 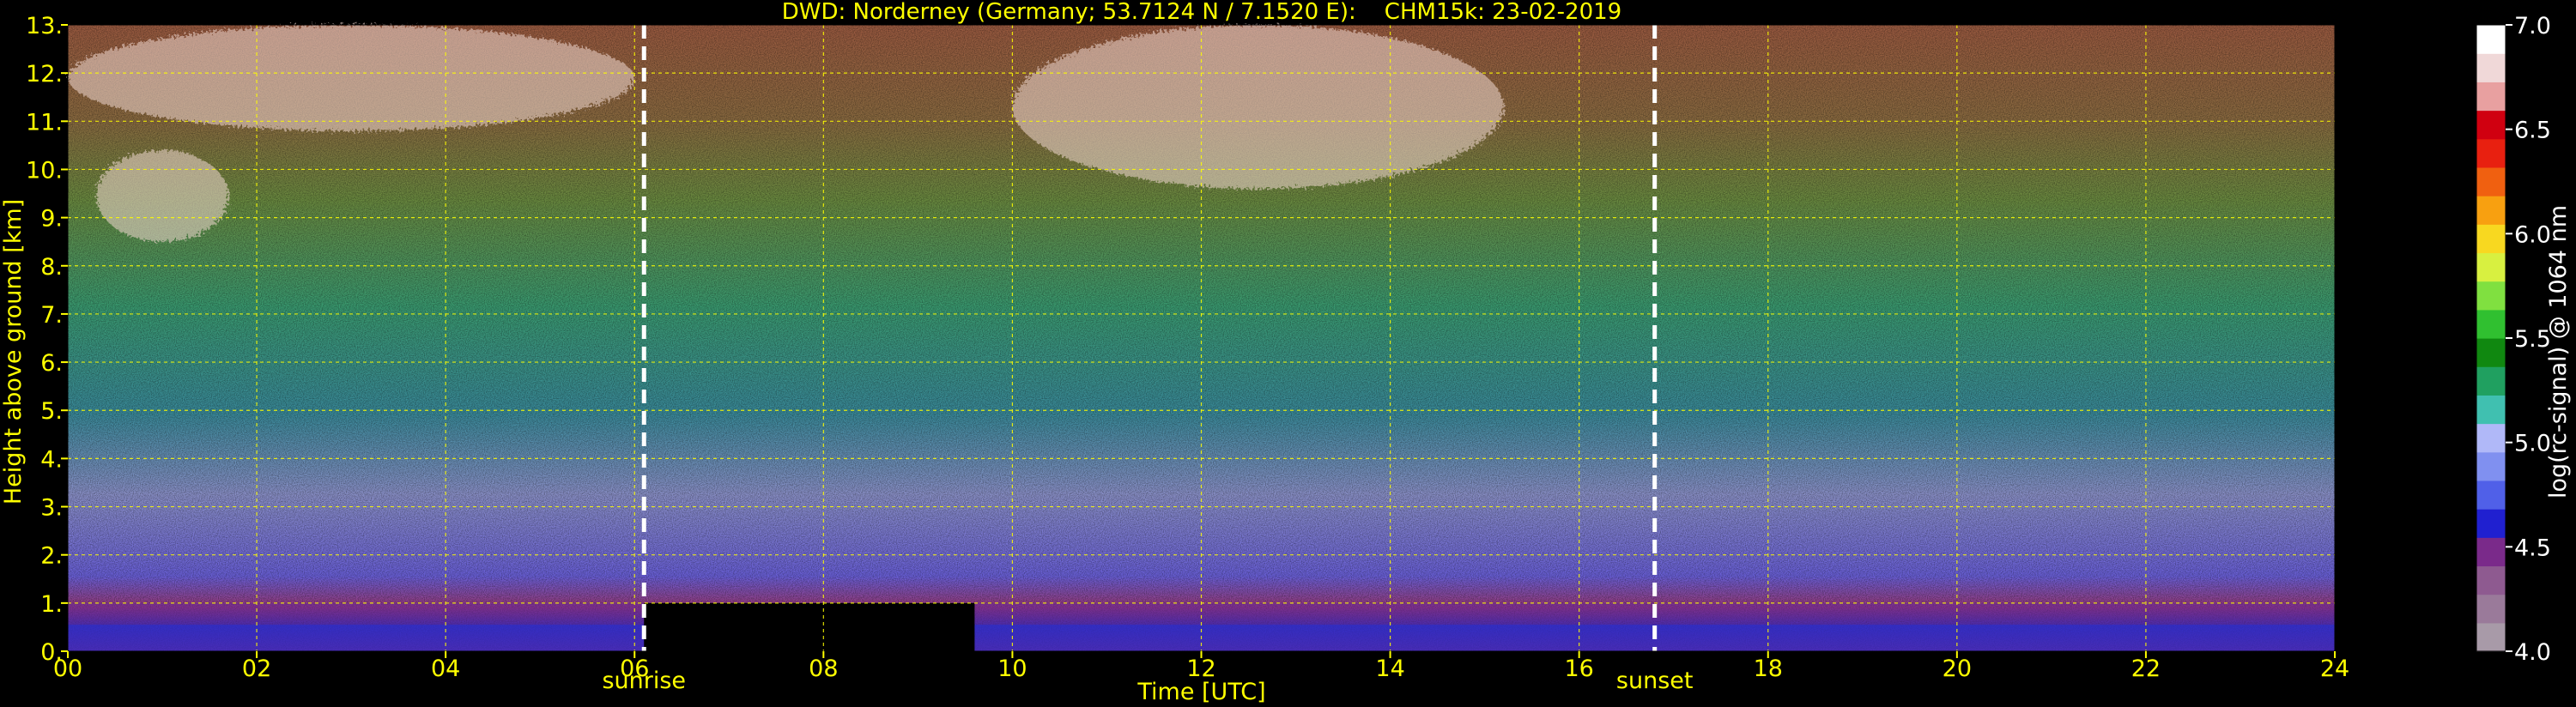 I want to click on x-tick-label: 14, so click(x=1389, y=669).